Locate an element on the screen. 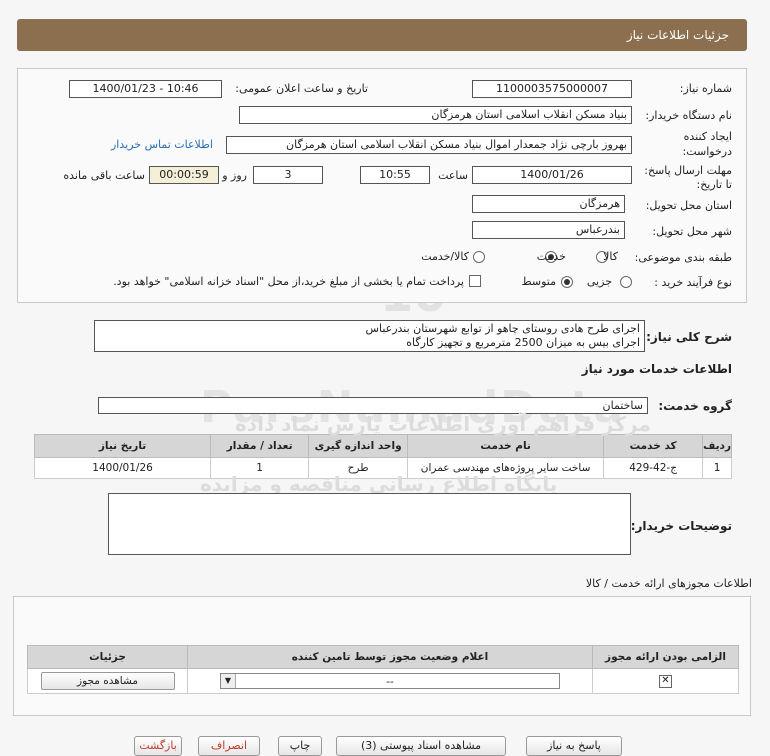  page-title: جزئیات اطلاعات نیاز is located at coordinates (677, 35).